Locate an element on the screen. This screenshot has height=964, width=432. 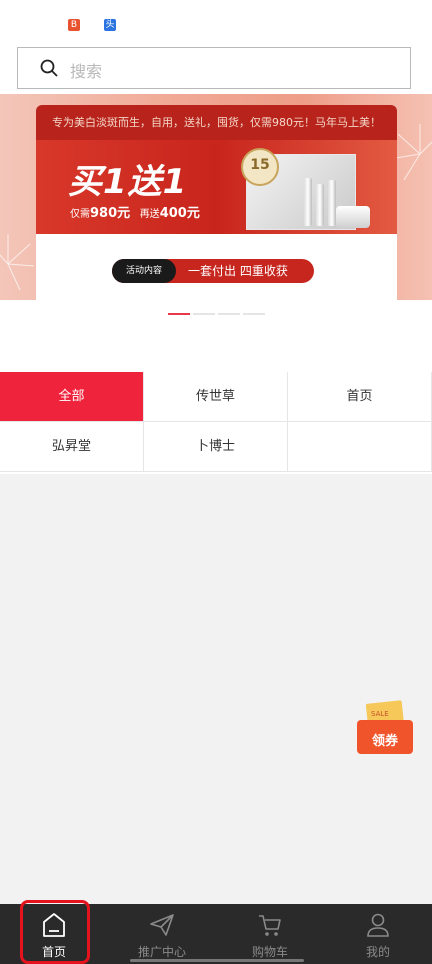
tab-profile: 我的 is located at coordinates (378, 934).